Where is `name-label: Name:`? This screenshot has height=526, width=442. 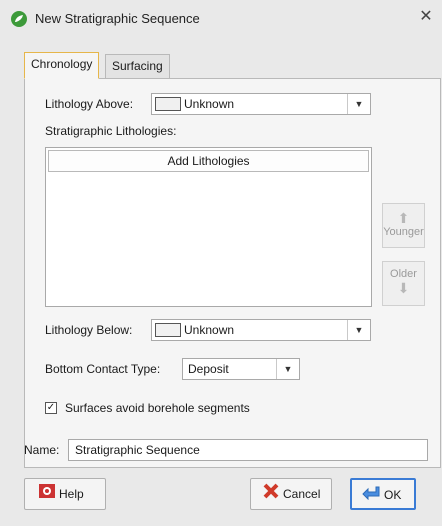 name-label: Name: is located at coordinates (42, 450).